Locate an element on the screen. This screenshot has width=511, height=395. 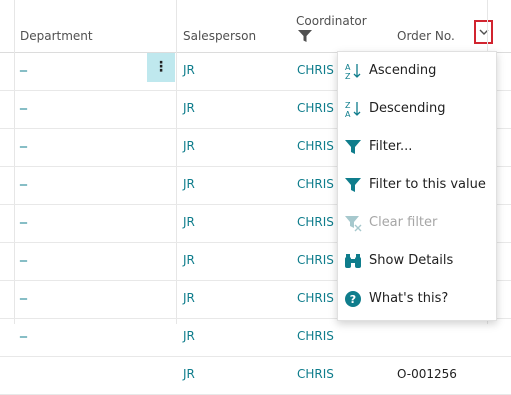
column-header-coordinator: Coordinator is located at coordinates (331, 21).